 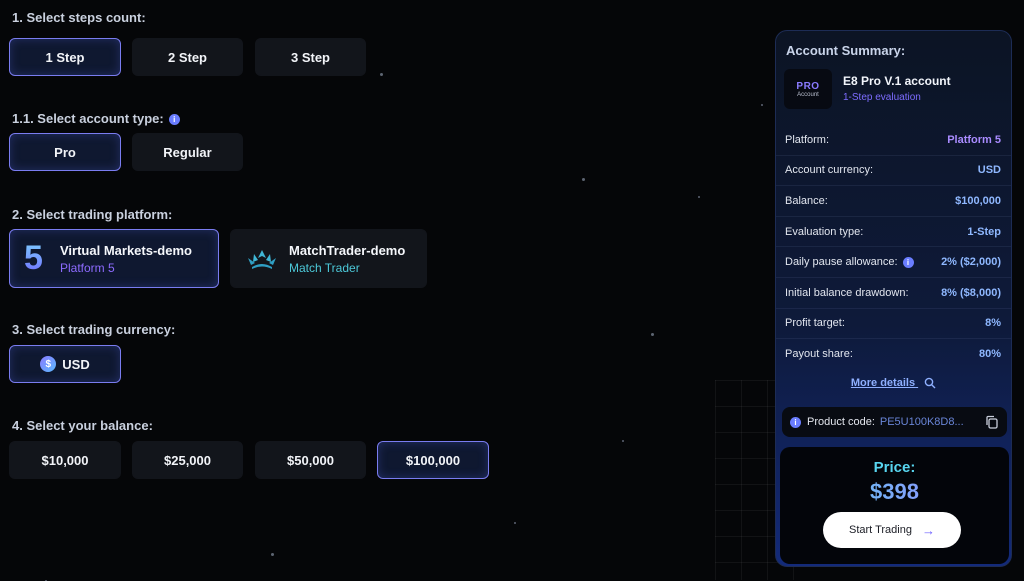 I want to click on summary-row-payout: Payout share: 80%, so click(x=893, y=354).